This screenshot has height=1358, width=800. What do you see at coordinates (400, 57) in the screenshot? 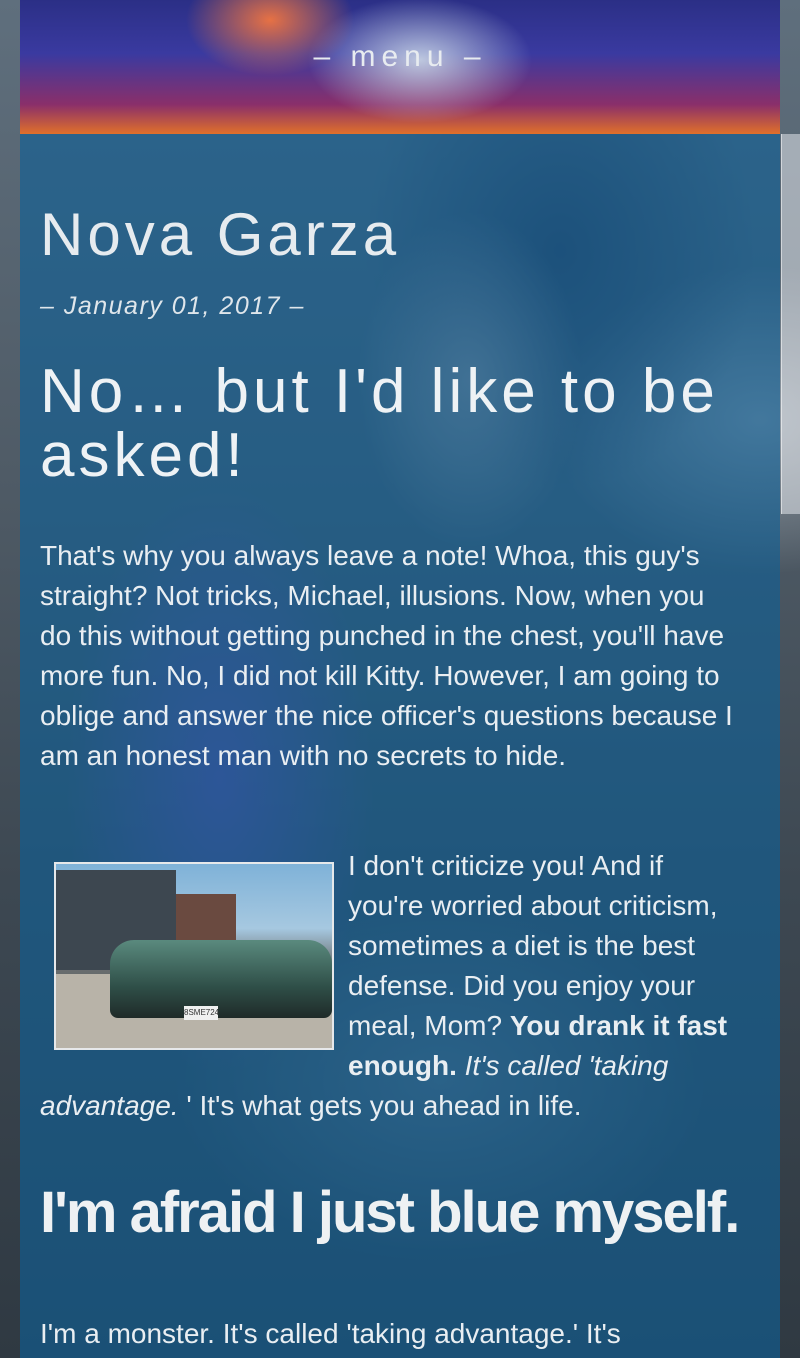
I see `menu-link: – menu –` at bounding box center [400, 57].